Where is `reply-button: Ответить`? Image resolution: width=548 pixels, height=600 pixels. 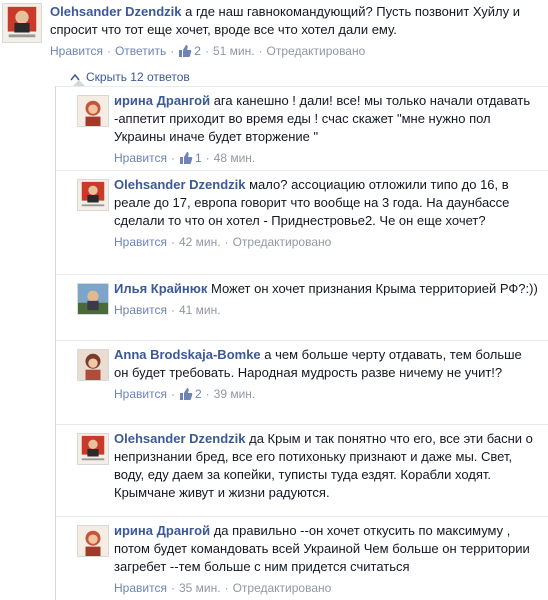
reply-button: Ответить is located at coordinates (140, 51).